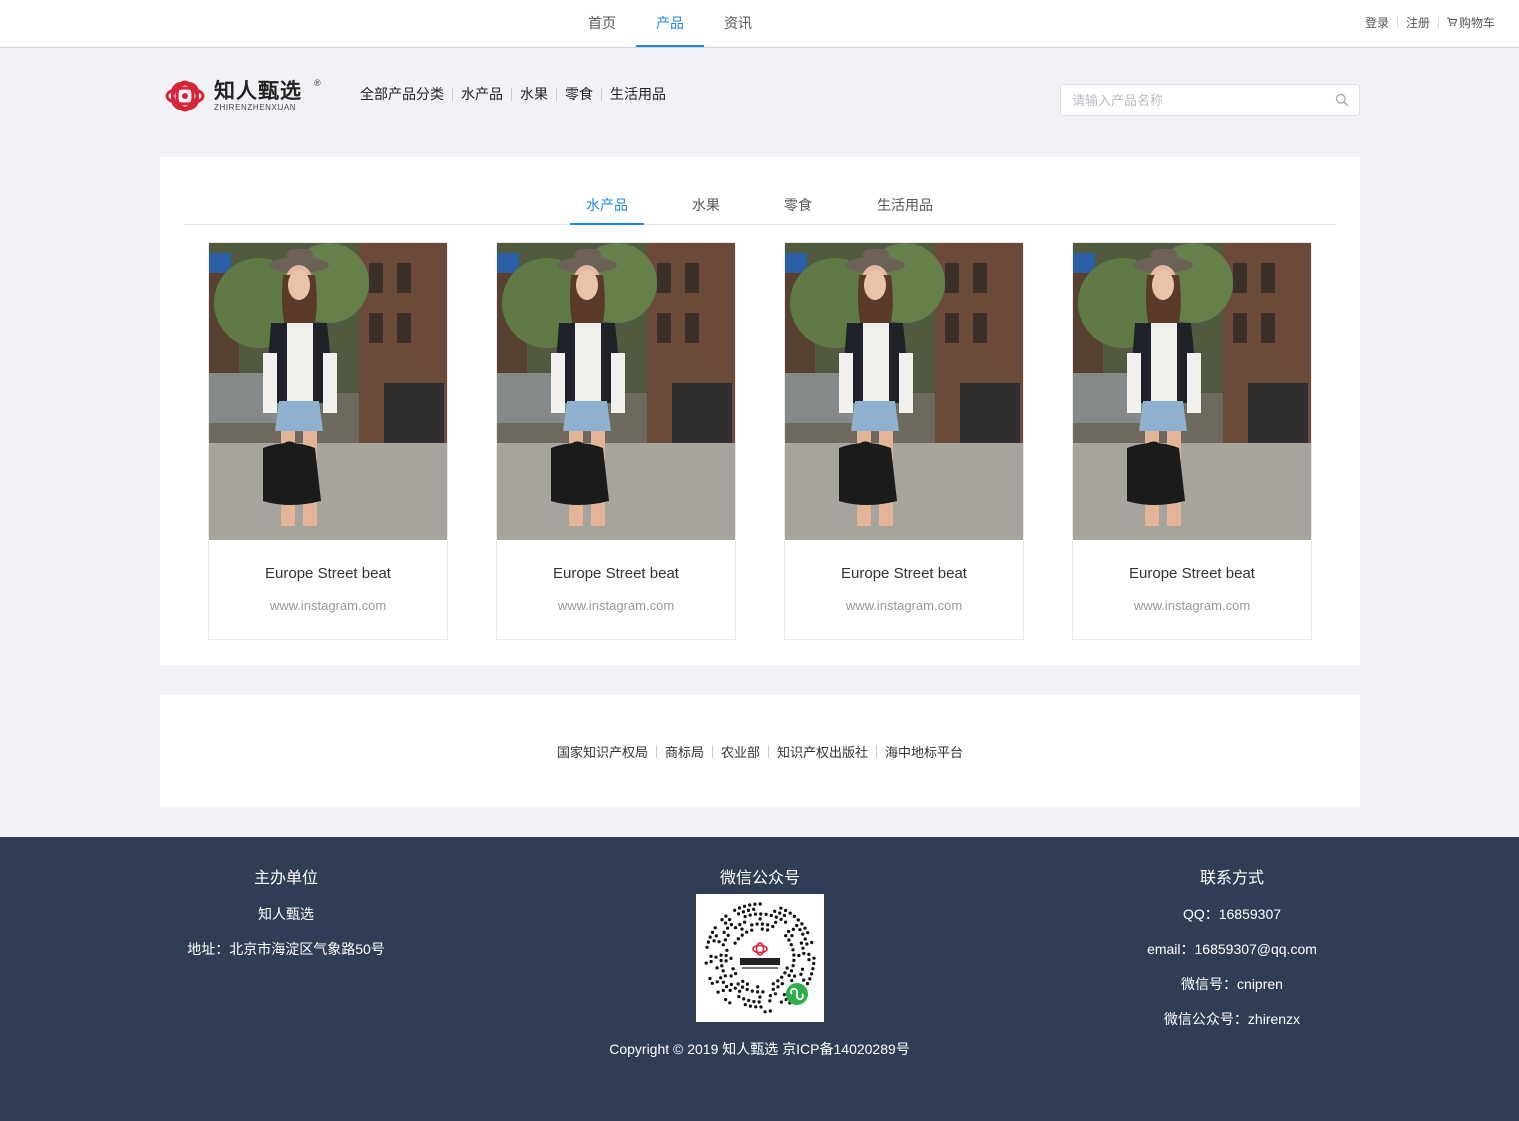  I want to click on link-landmark: 海中地标平台, so click(924, 751).